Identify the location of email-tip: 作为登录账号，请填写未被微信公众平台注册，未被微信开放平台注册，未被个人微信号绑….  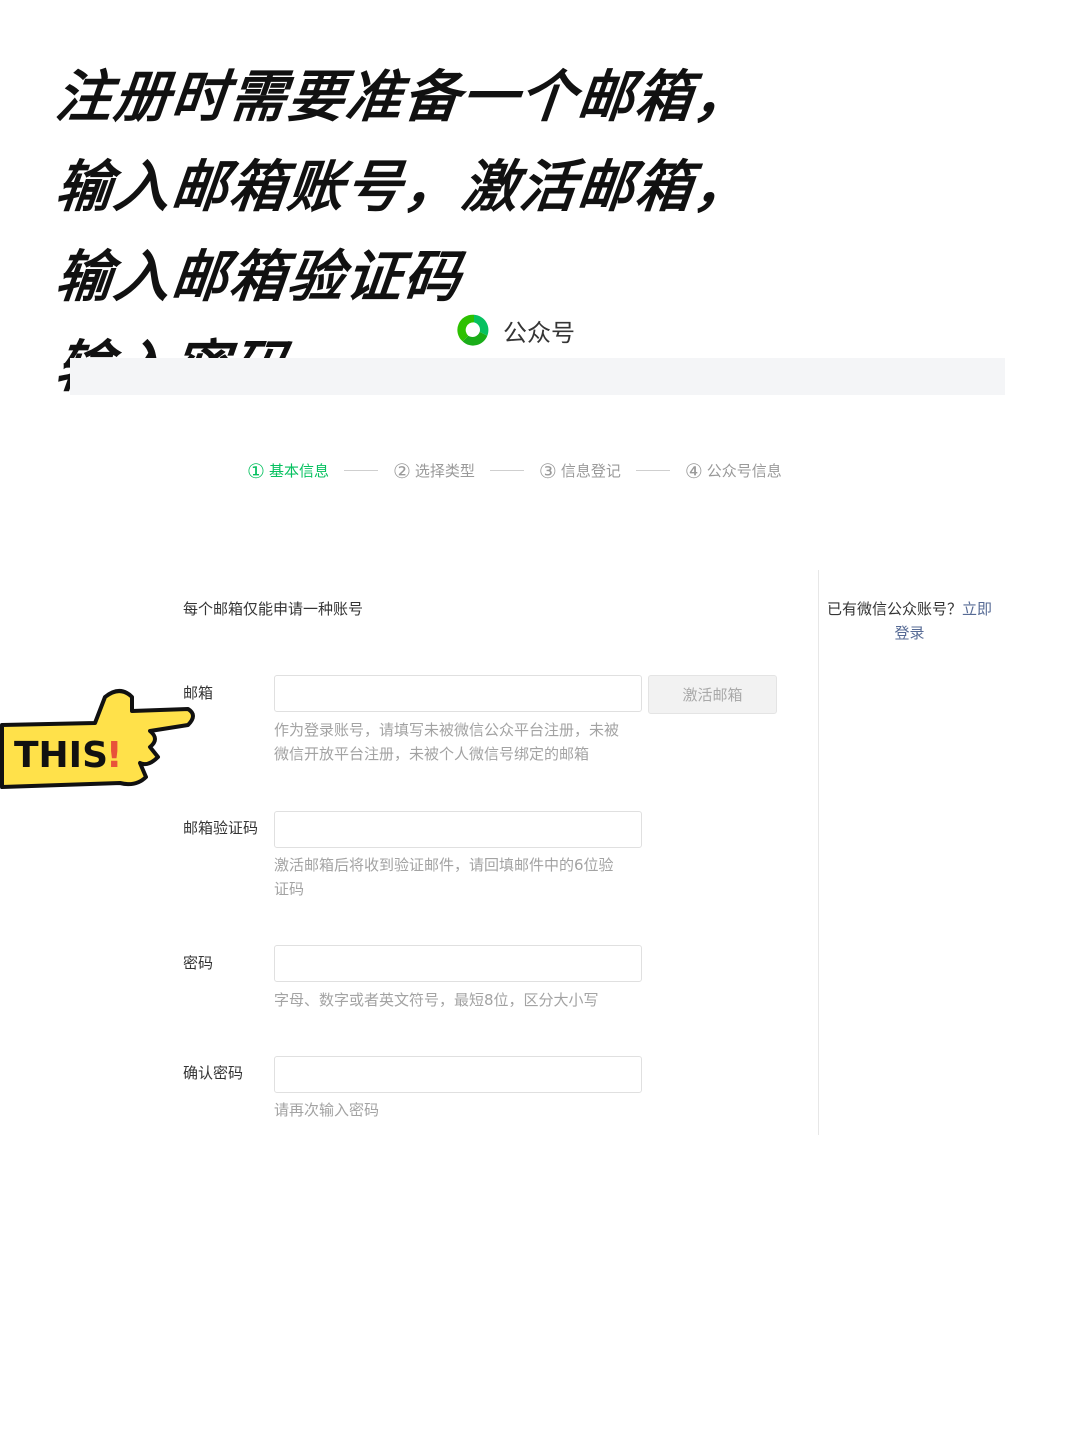
(447, 742).